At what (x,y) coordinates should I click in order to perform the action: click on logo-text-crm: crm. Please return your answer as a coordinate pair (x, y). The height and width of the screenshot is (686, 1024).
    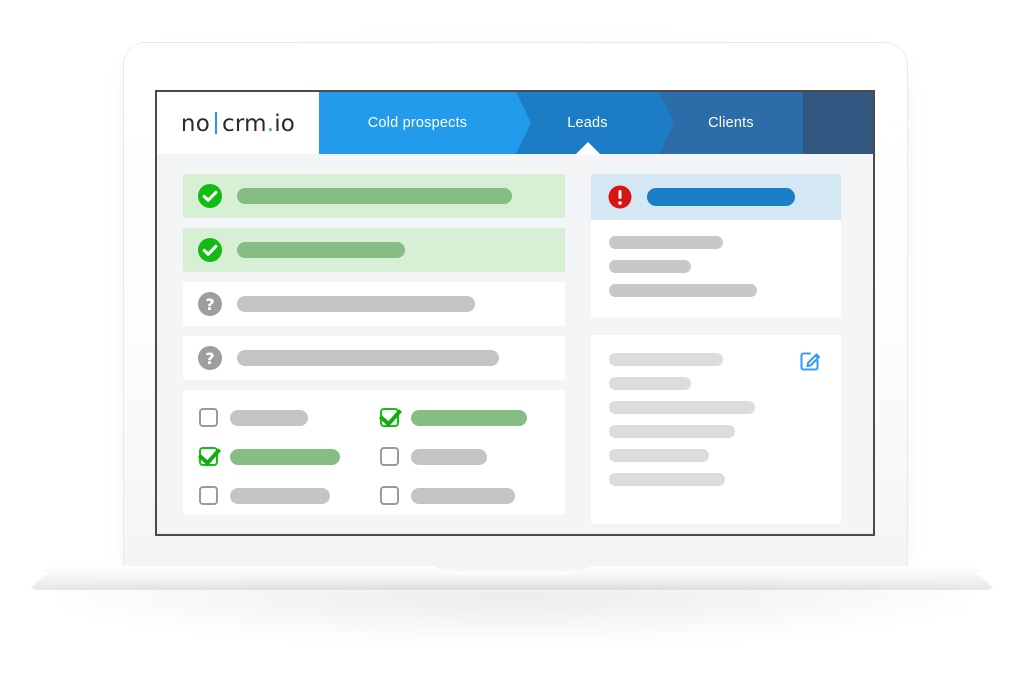
    Looking at the image, I should click on (244, 124).